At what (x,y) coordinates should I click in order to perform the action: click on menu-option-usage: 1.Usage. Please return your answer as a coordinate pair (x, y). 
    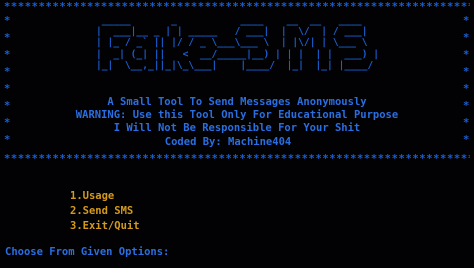
    Looking at the image, I should click on (92, 196).